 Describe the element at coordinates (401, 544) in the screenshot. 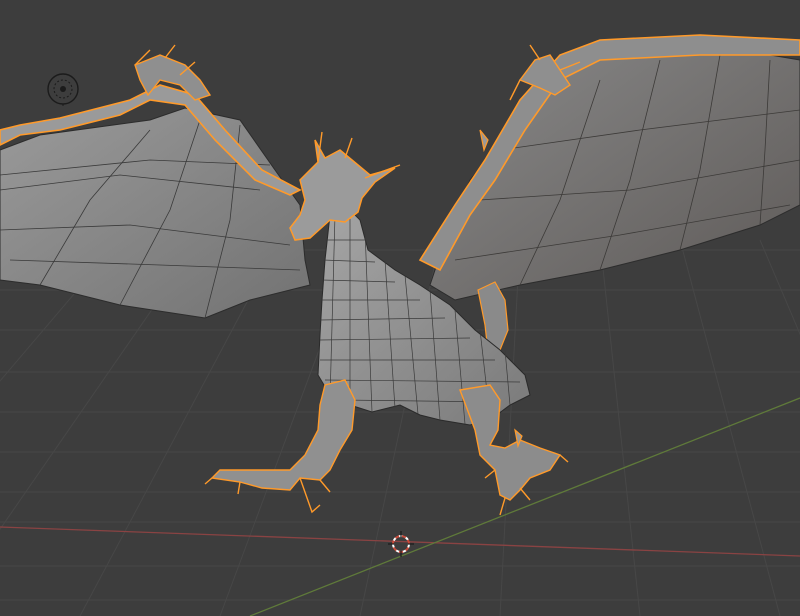

I see `3d-cursor-icon` at that location.